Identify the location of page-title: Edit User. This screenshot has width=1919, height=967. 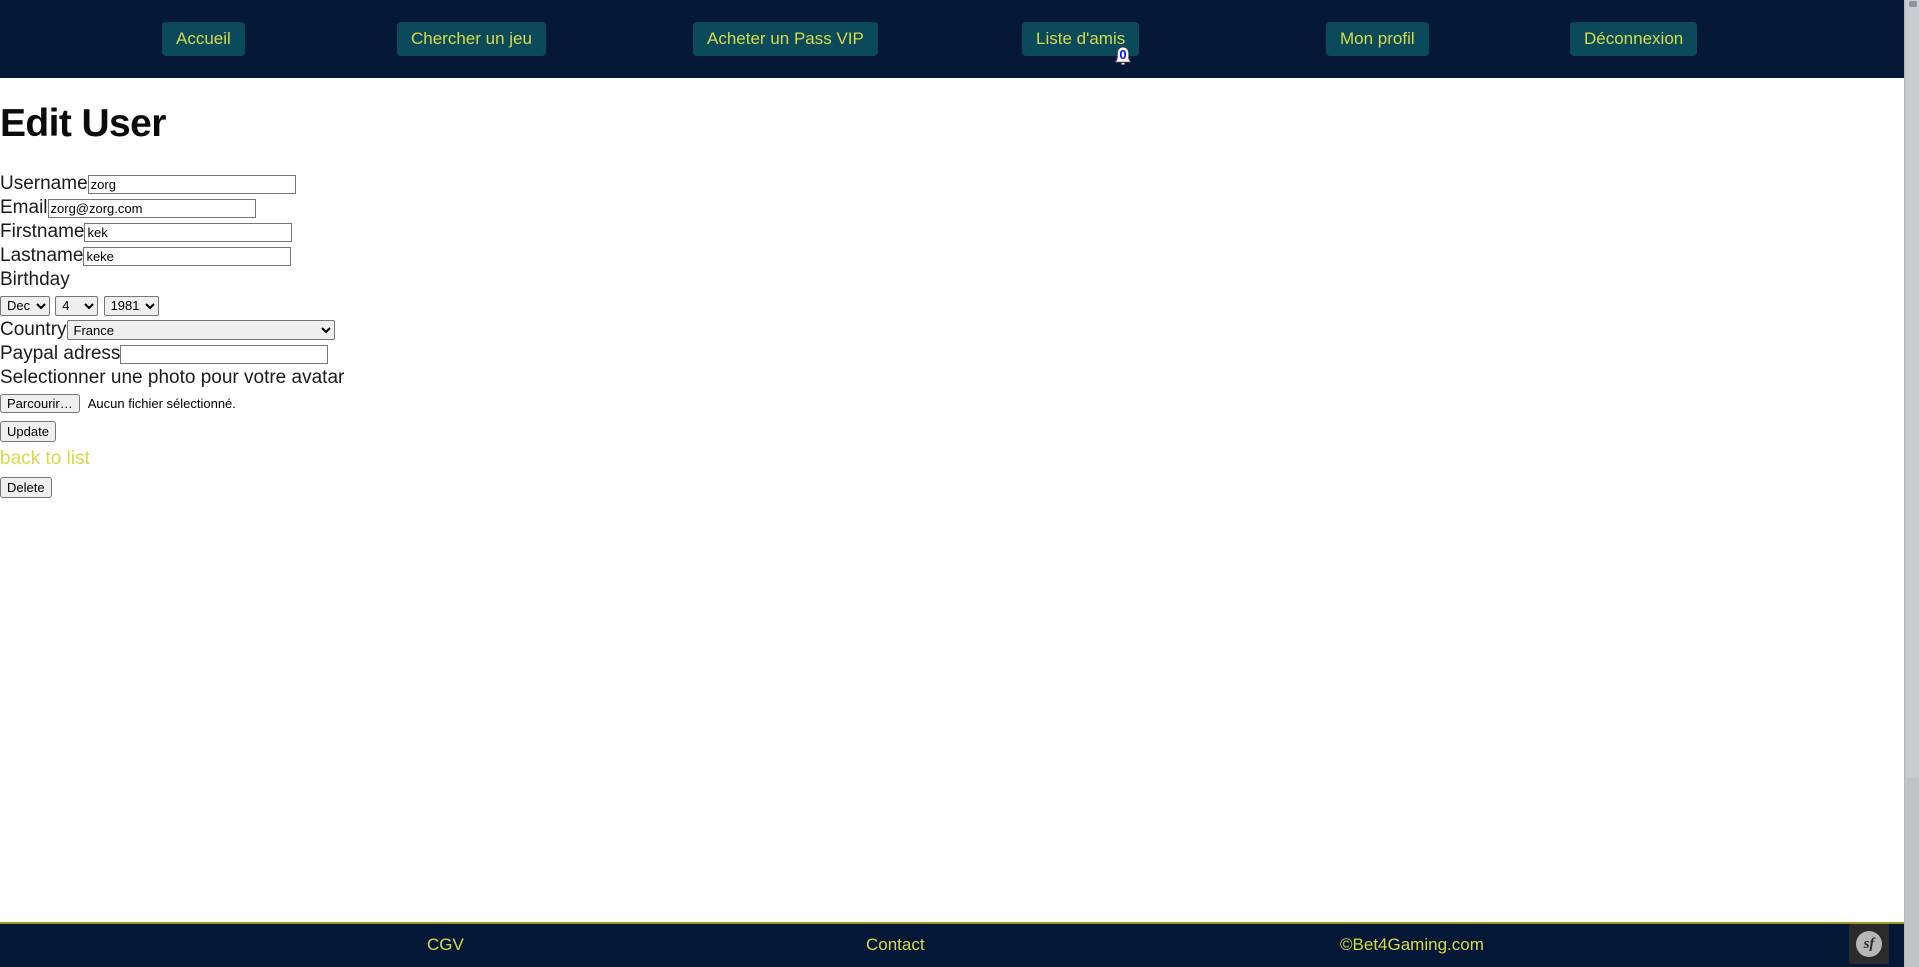
(83, 123).